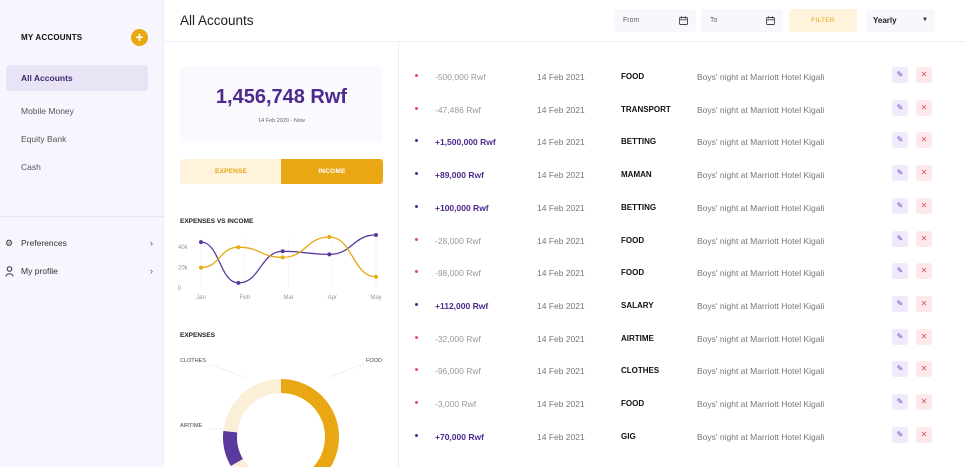 The image size is (965, 467). I want to click on transaction-category: FOOD, so click(633, 76).